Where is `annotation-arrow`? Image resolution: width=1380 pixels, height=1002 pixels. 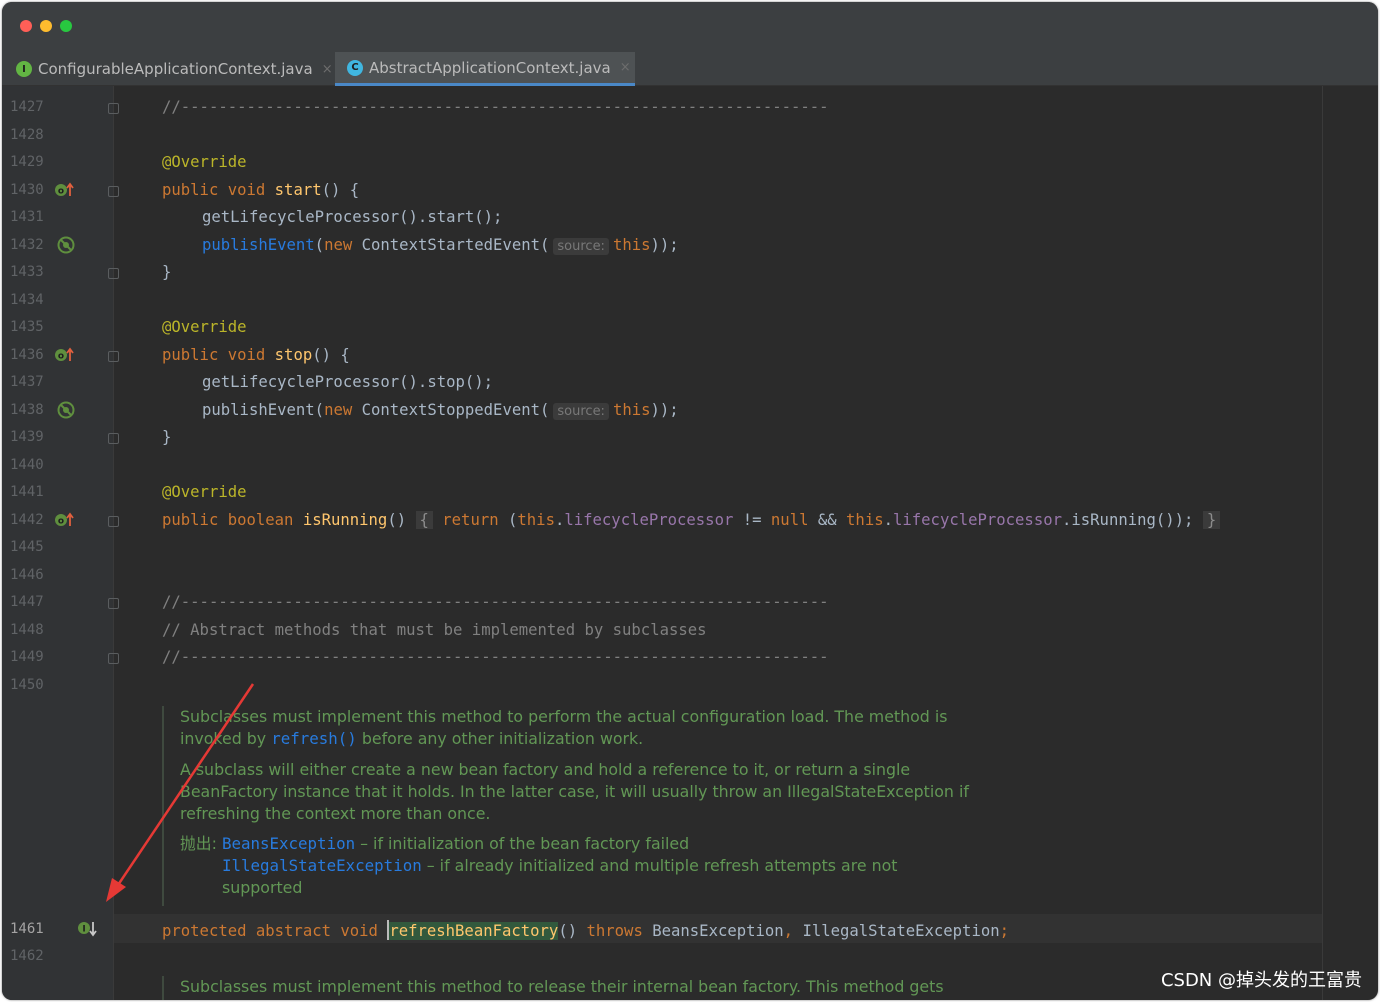
annotation-arrow is located at coordinates (180, 792).